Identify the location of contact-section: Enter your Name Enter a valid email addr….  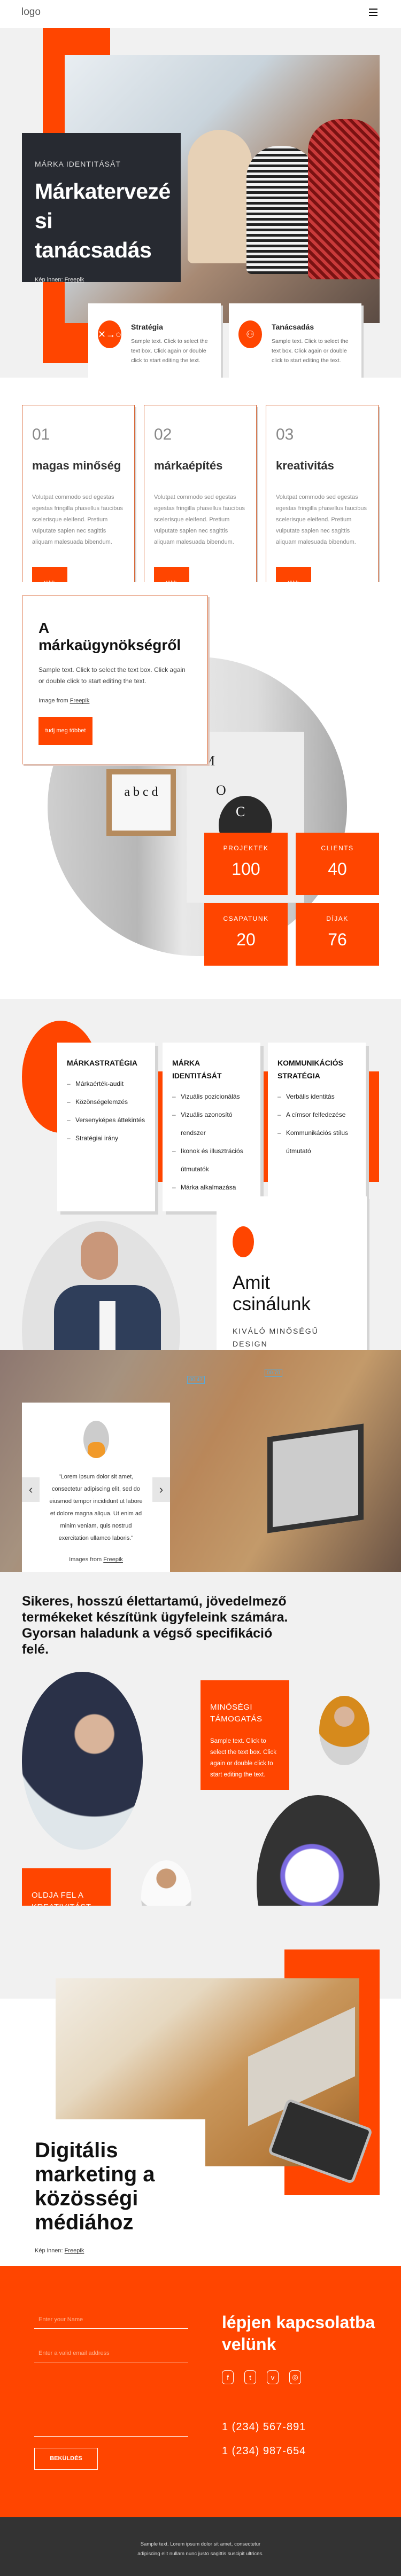
(200, 2391).